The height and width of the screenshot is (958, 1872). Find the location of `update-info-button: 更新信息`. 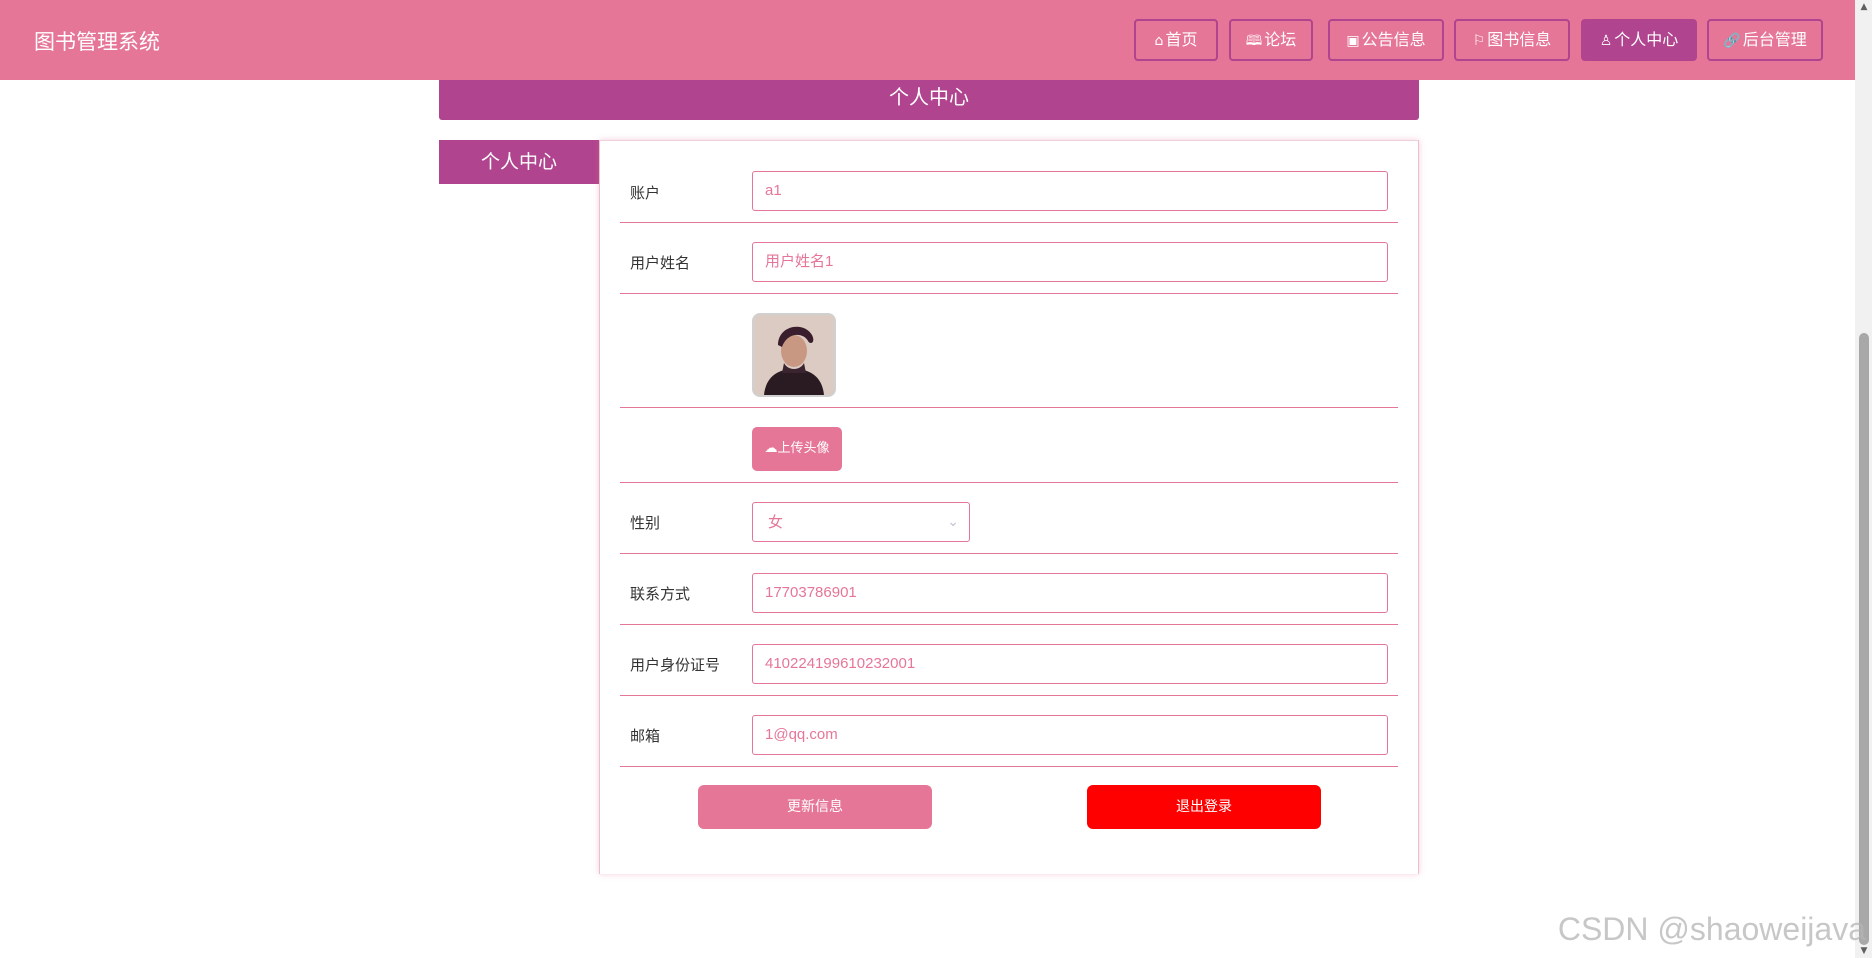

update-info-button: 更新信息 is located at coordinates (815, 807).